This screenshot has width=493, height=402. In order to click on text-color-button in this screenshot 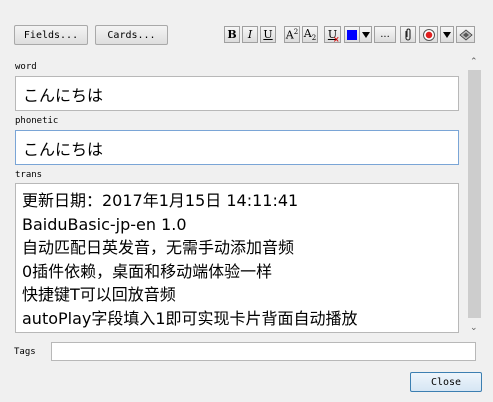, I will do `click(352, 34)`.